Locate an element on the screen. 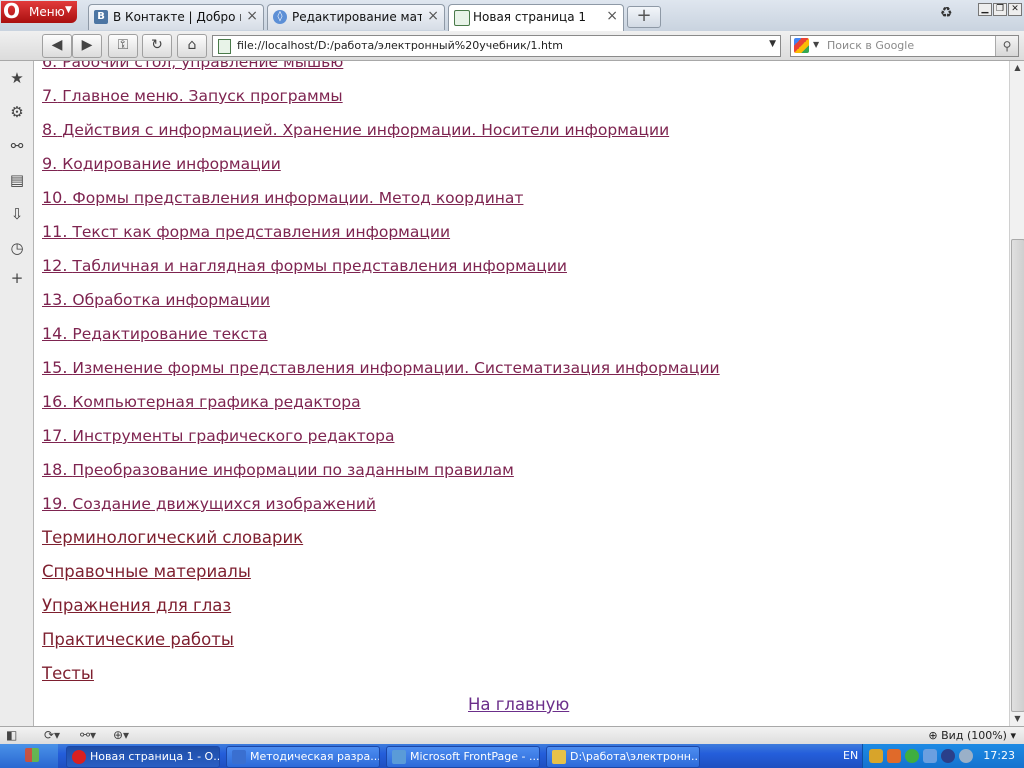 Image resolution: width=1024 pixels, height=768 pixels. status-bar: ◧ ⟳▾ ⚯▾ ⊕▾ ⊕ Вид (100%) ▾ is located at coordinates (512, 735).